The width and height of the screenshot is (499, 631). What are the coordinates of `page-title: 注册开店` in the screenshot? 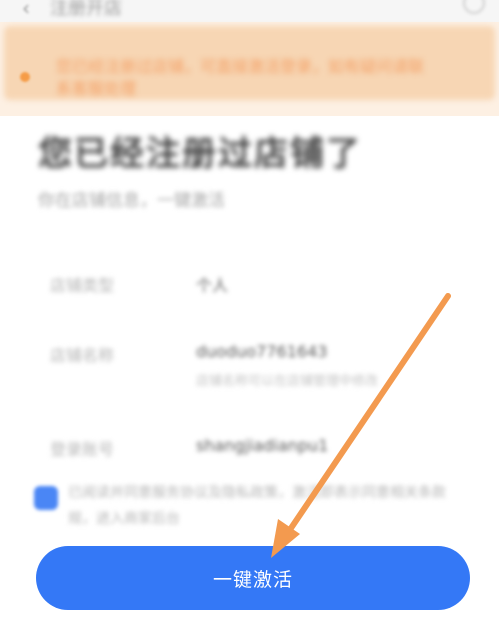 It's located at (86, 9).